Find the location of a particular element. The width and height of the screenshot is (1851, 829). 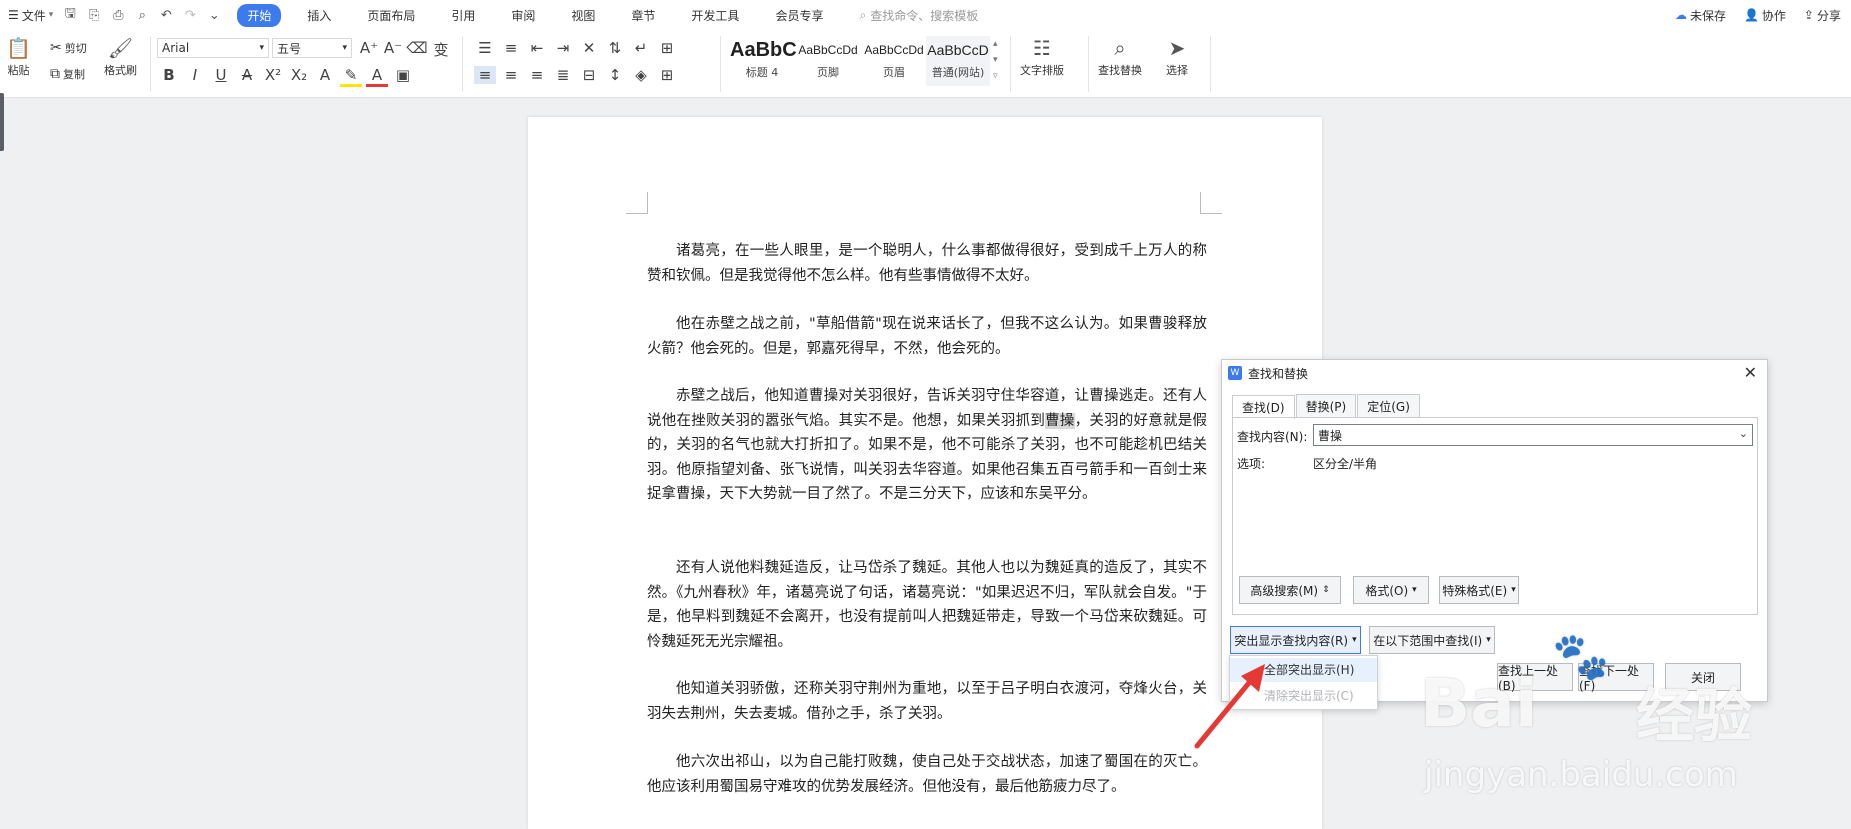

highlight-find-button: 突出显示查找内容(R) ▾ is located at coordinates (1295, 640).